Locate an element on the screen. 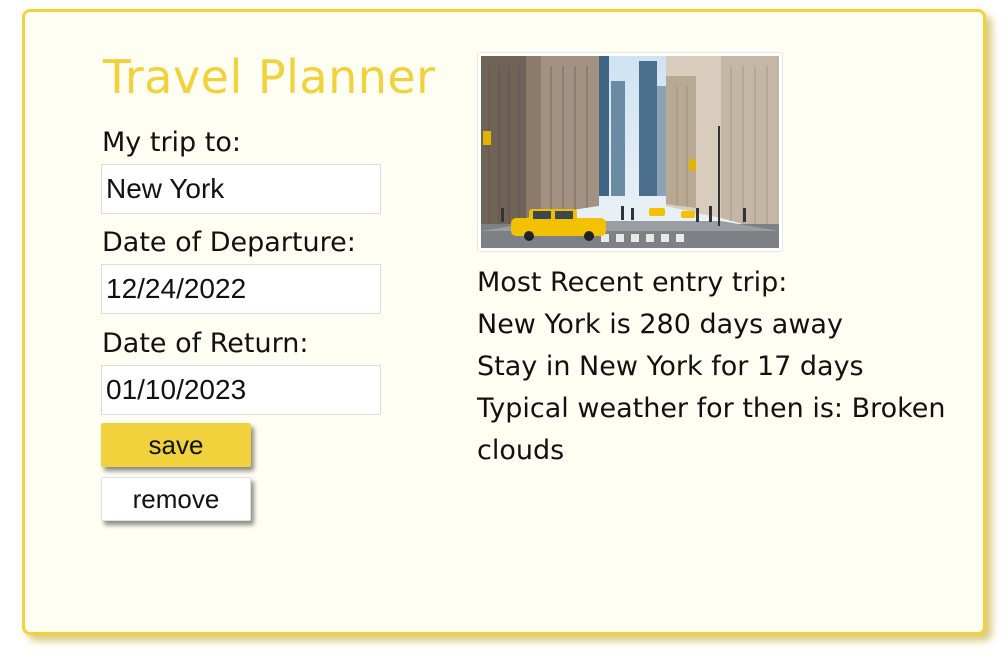 This screenshot has width=1008, height=661. departure-date-input is located at coordinates (241, 289).